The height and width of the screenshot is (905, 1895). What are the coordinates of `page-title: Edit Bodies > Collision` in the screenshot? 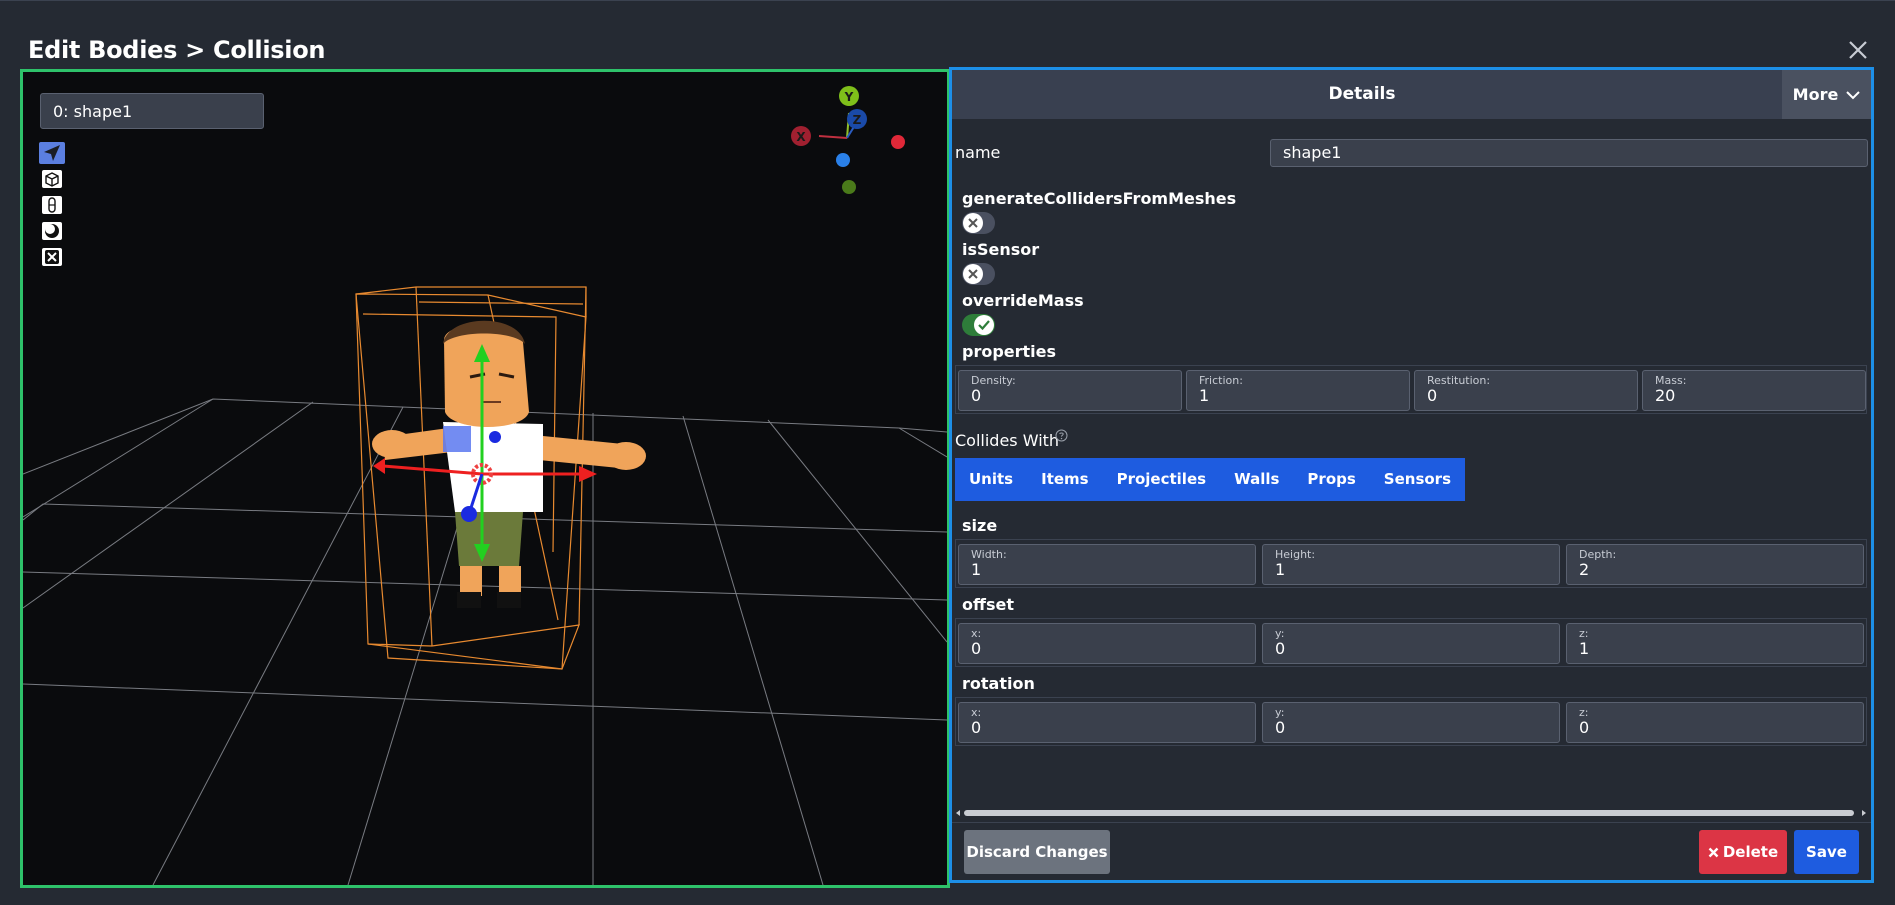 It's located at (177, 50).